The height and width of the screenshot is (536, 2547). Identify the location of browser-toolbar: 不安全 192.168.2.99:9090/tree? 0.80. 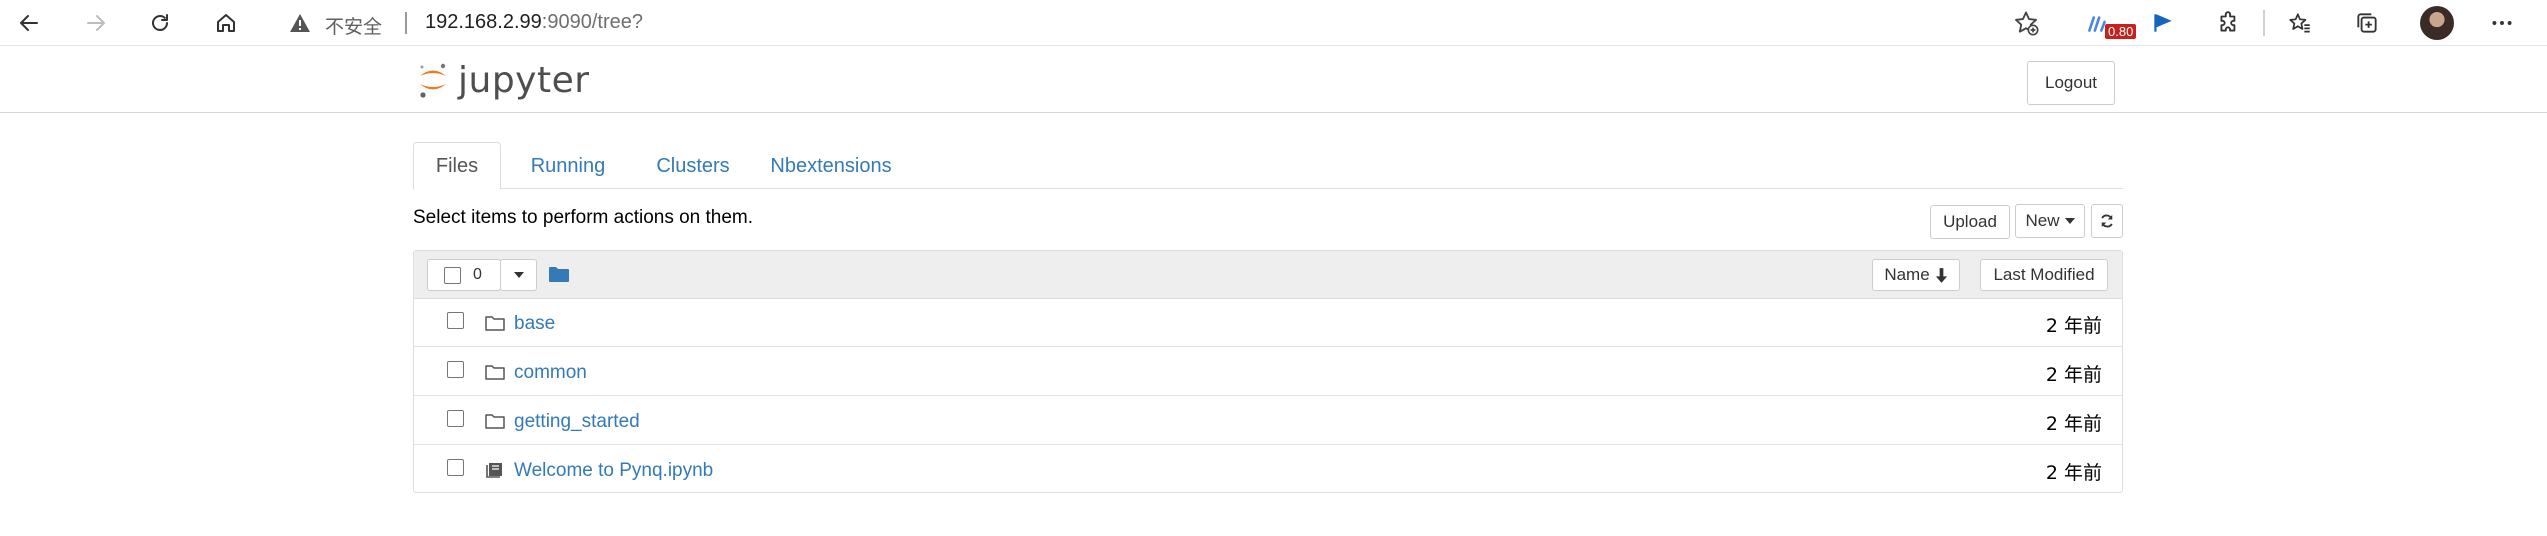
(1273, 23).